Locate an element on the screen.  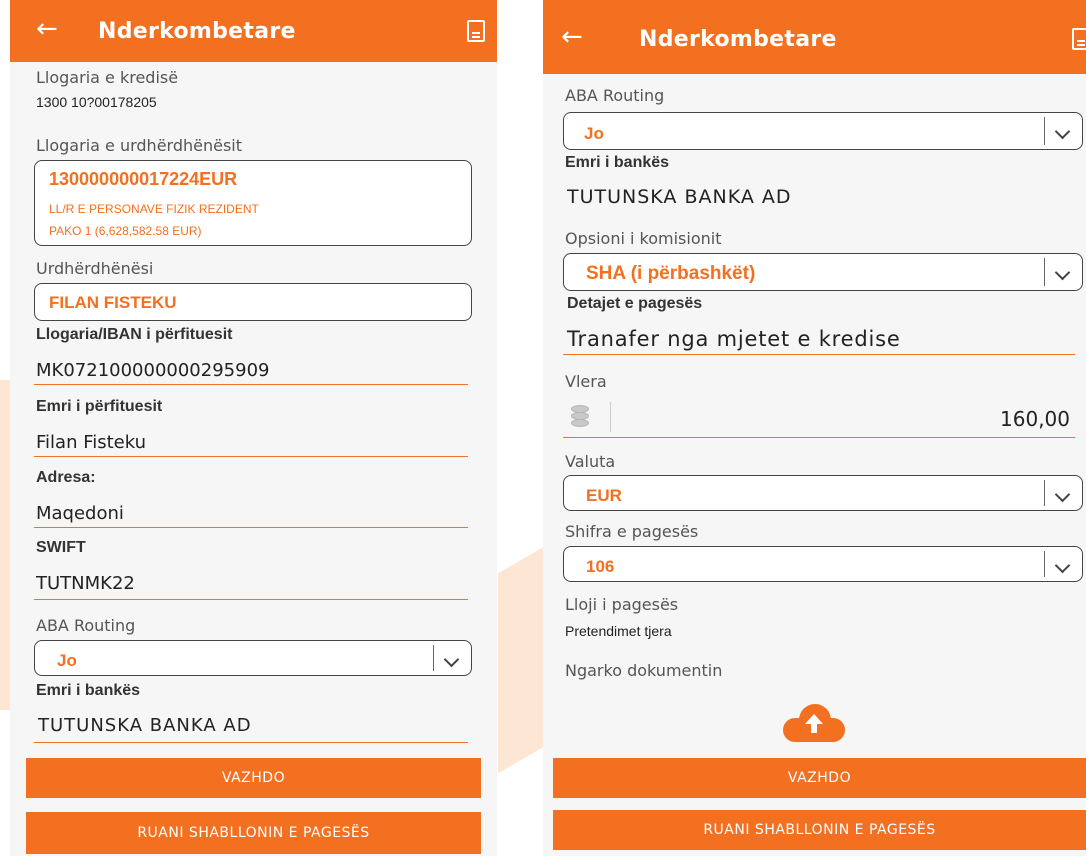
currency-select: EUR is located at coordinates (823, 493).